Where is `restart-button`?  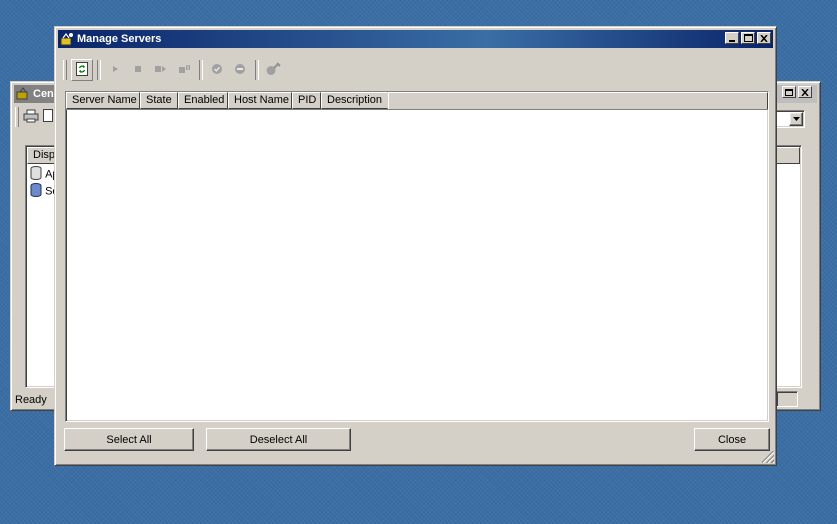 restart-button is located at coordinates (161, 70).